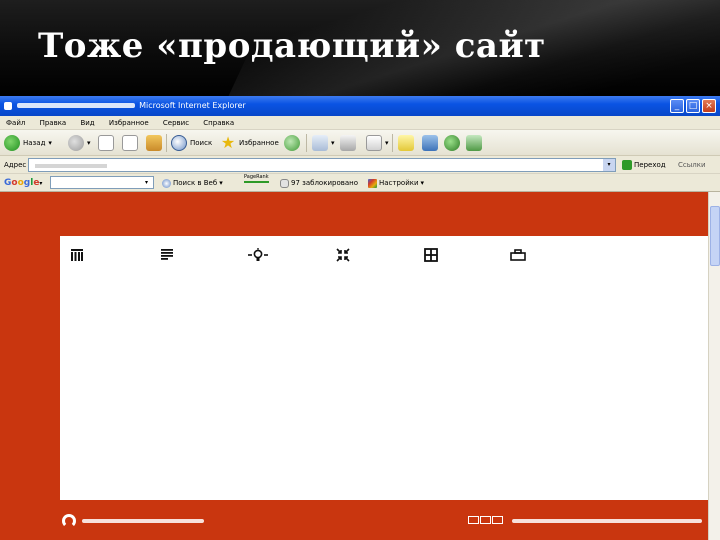 This screenshot has height=540, width=720. I want to click on settings-button: Настройки ▾, so click(396, 183).